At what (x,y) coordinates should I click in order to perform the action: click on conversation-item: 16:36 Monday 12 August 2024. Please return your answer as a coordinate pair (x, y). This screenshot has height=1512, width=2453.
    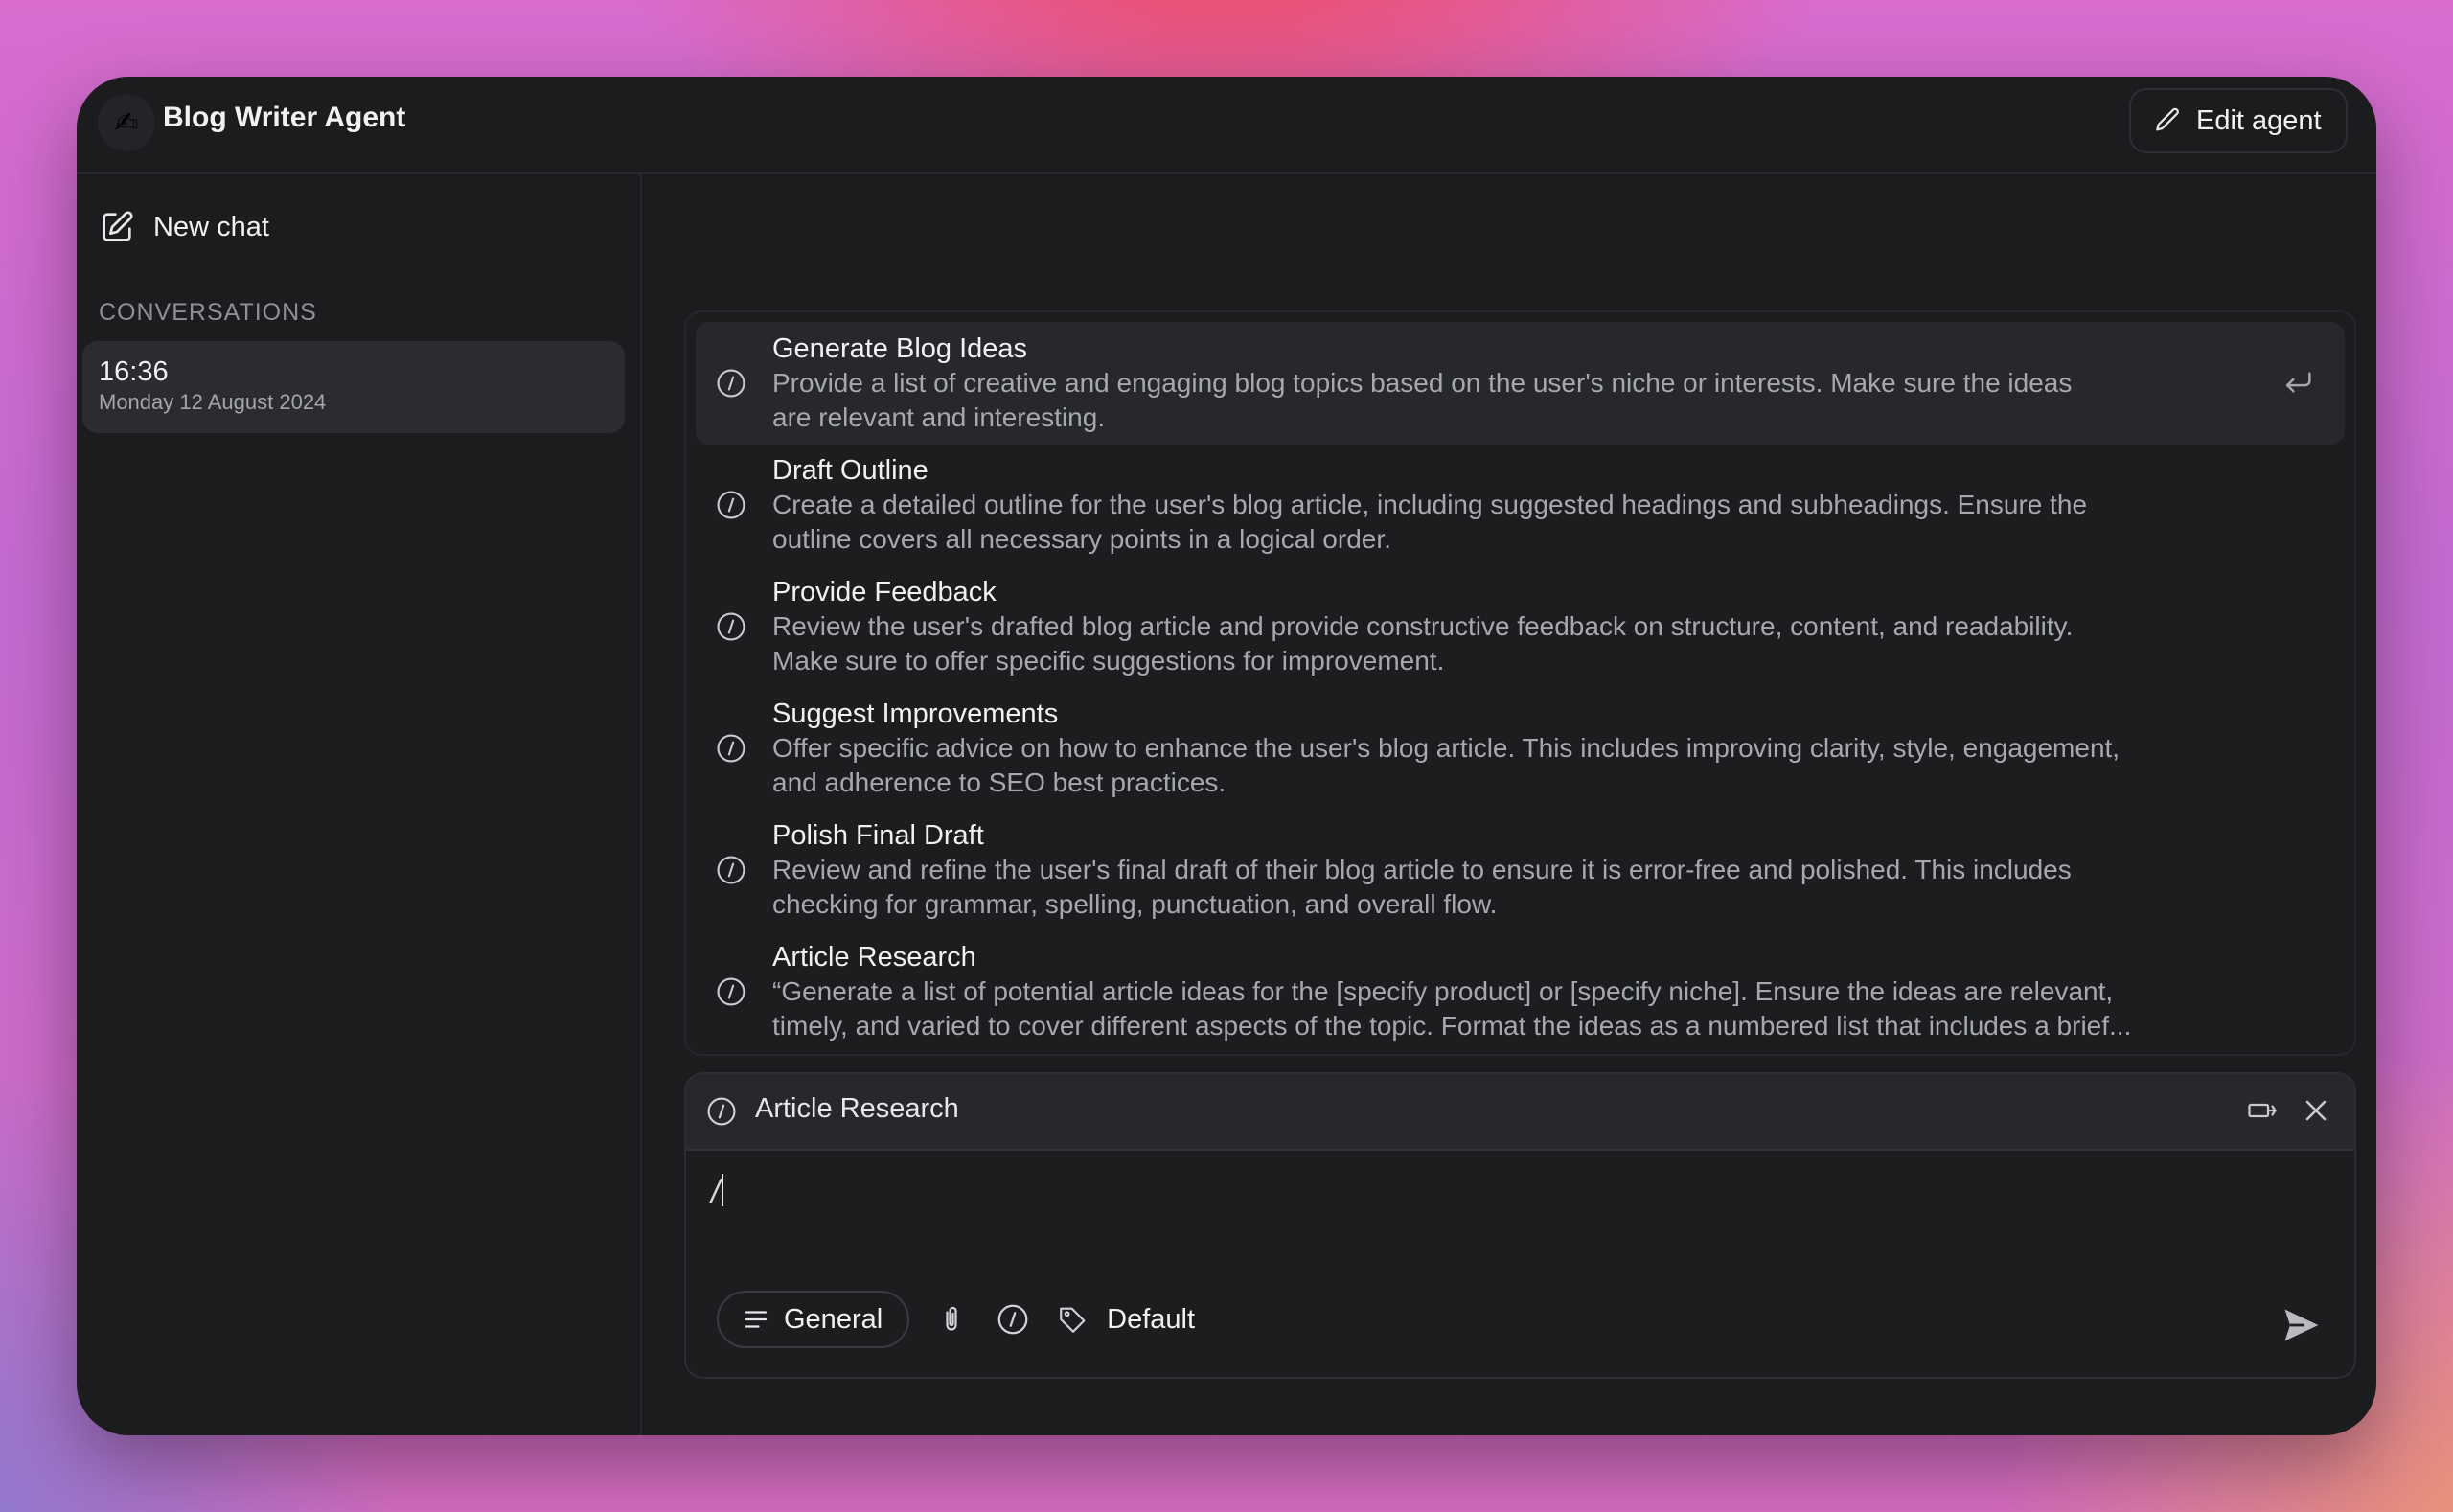
    Looking at the image, I should click on (353, 387).